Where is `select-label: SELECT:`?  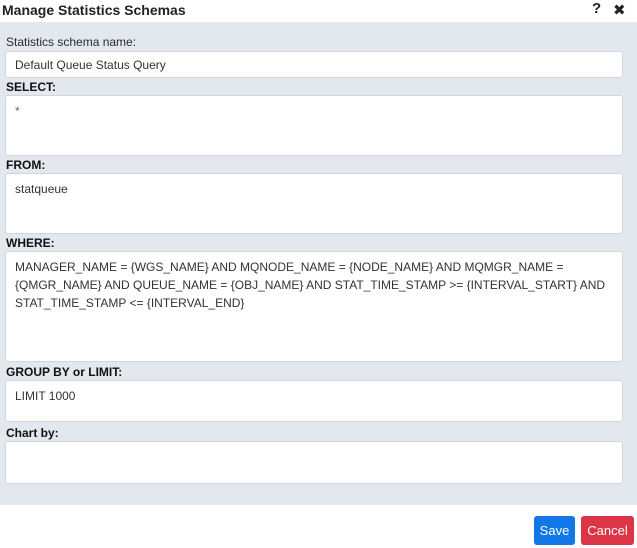
select-label: SELECT: is located at coordinates (31, 87).